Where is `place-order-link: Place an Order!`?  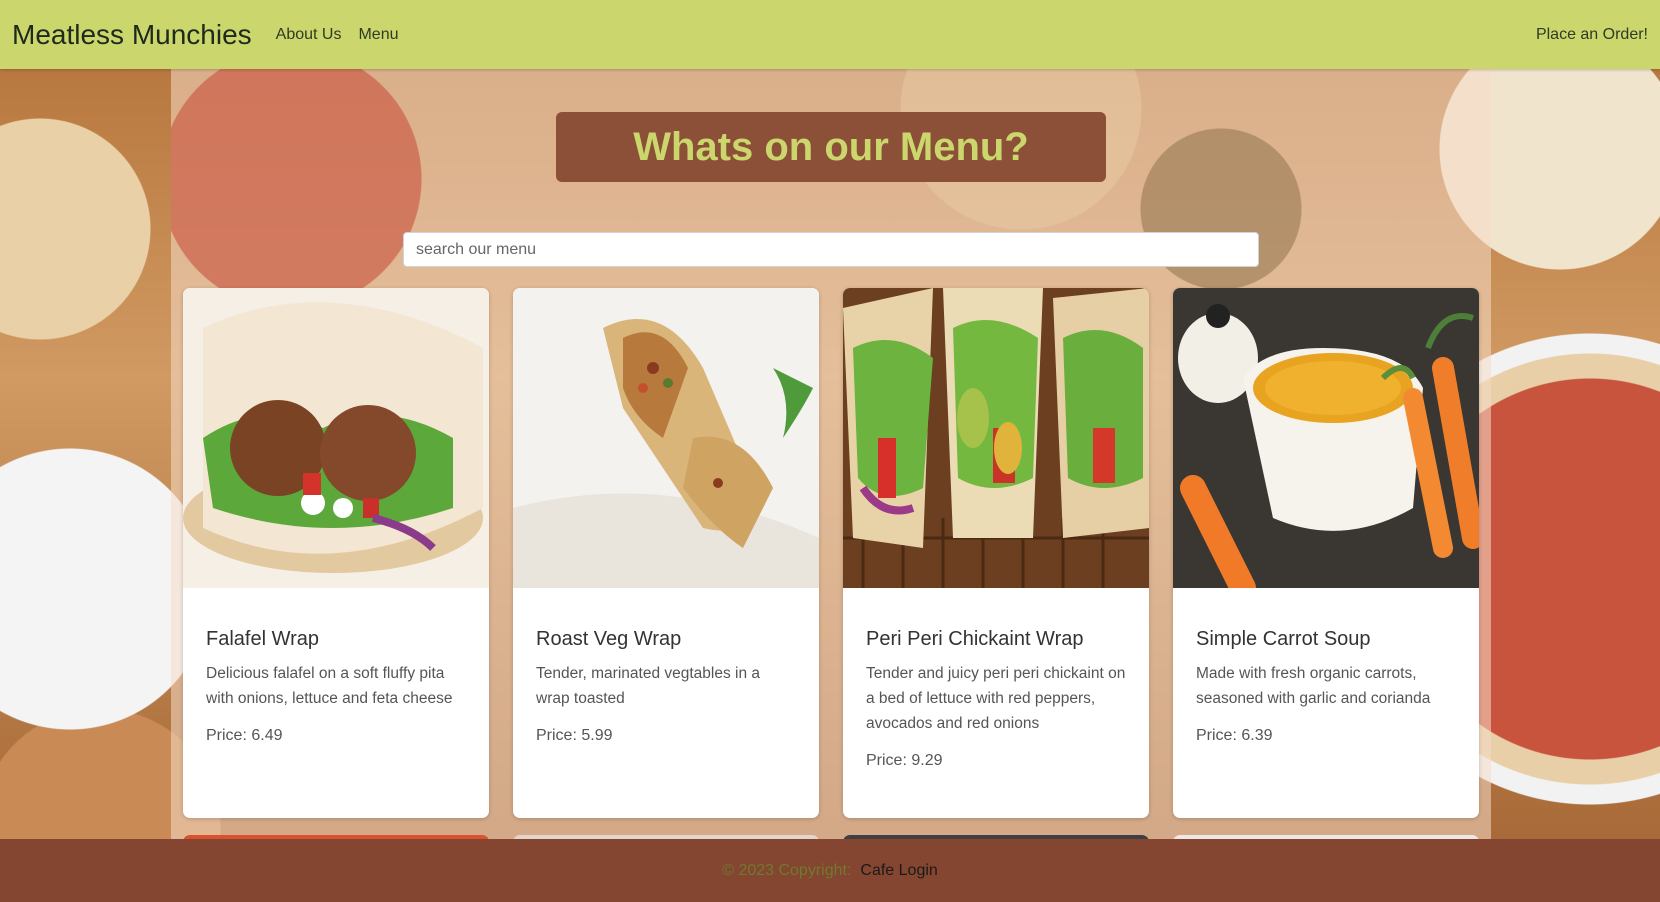 place-order-link: Place an Order! is located at coordinates (1592, 35).